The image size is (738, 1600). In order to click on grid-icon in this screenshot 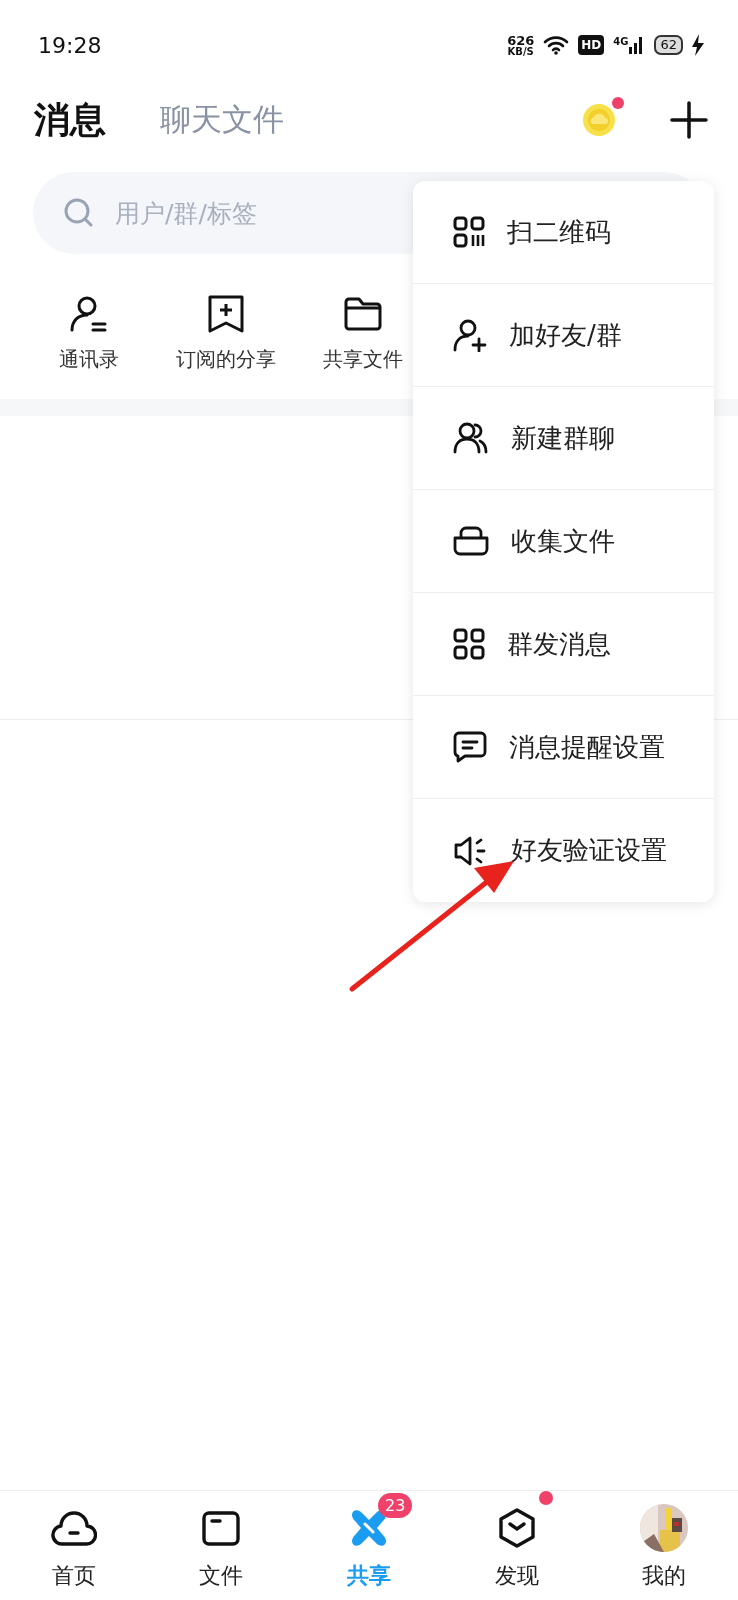, I will do `click(469, 644)`.